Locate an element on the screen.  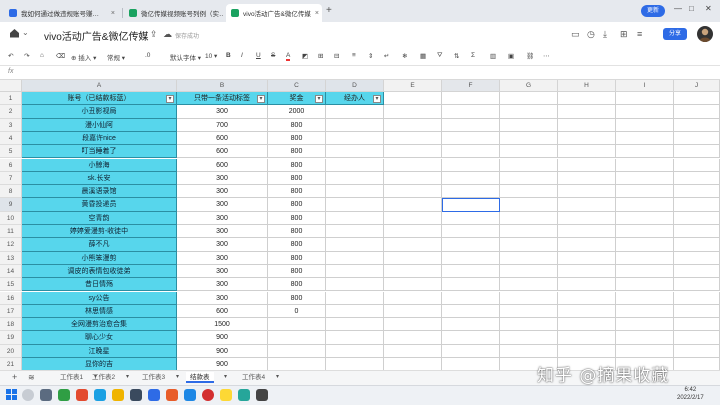
sheet-tab: 结款表 is located at coordinates (200, 377).